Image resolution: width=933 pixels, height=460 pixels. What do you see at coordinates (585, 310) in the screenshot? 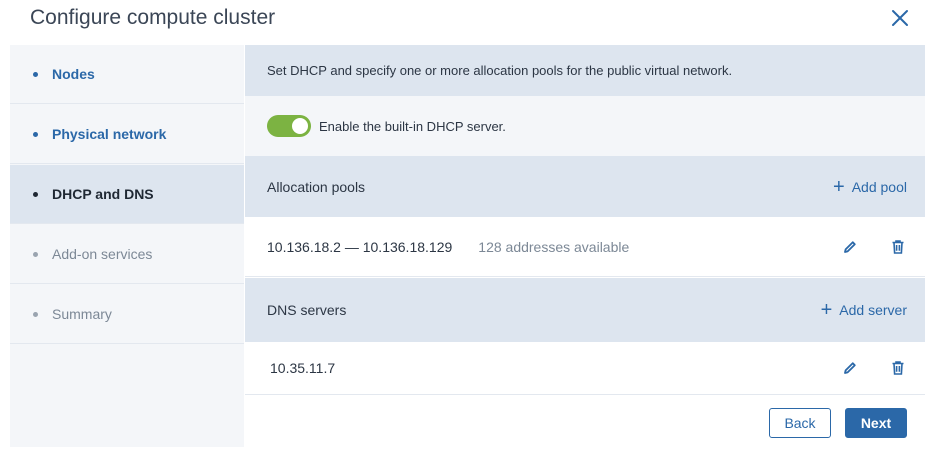
I see `dns-servers-header: DNS servers + Add server` at bounding box center [585, 310].